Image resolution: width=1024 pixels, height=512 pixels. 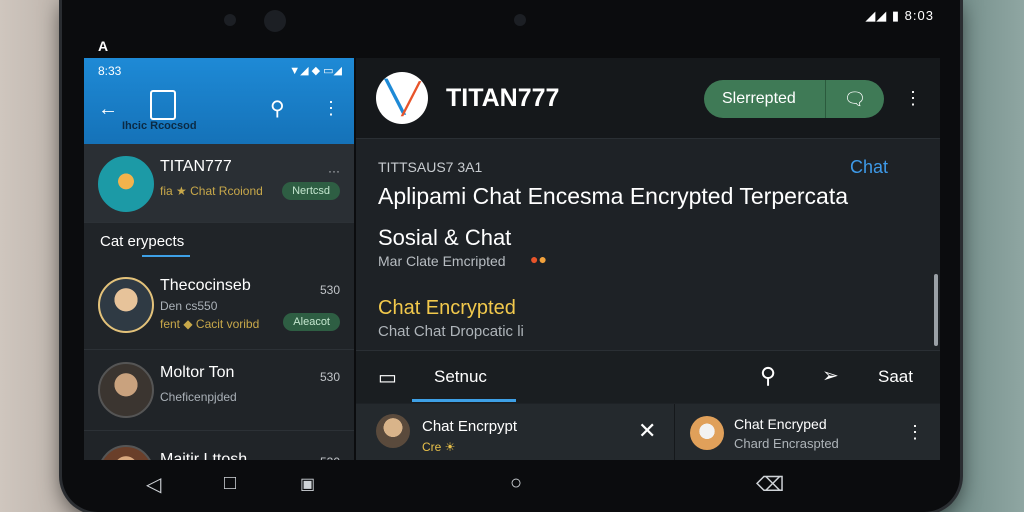 I want to click on start-button: Saat, so click(x=895, y=377).